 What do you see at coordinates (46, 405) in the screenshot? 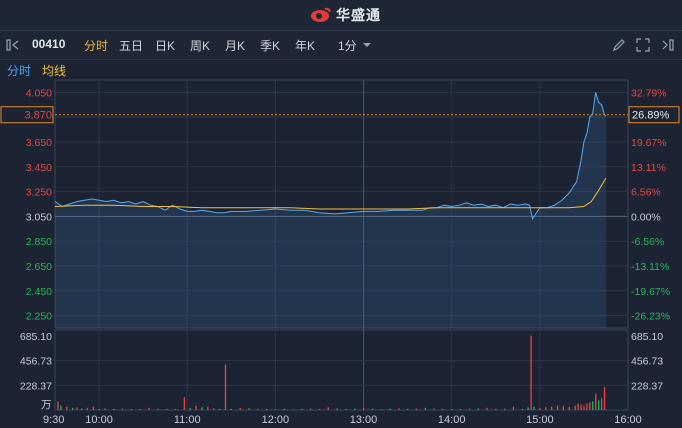
I see `volume-unit-label: 万` at bounding box center [46, 405].